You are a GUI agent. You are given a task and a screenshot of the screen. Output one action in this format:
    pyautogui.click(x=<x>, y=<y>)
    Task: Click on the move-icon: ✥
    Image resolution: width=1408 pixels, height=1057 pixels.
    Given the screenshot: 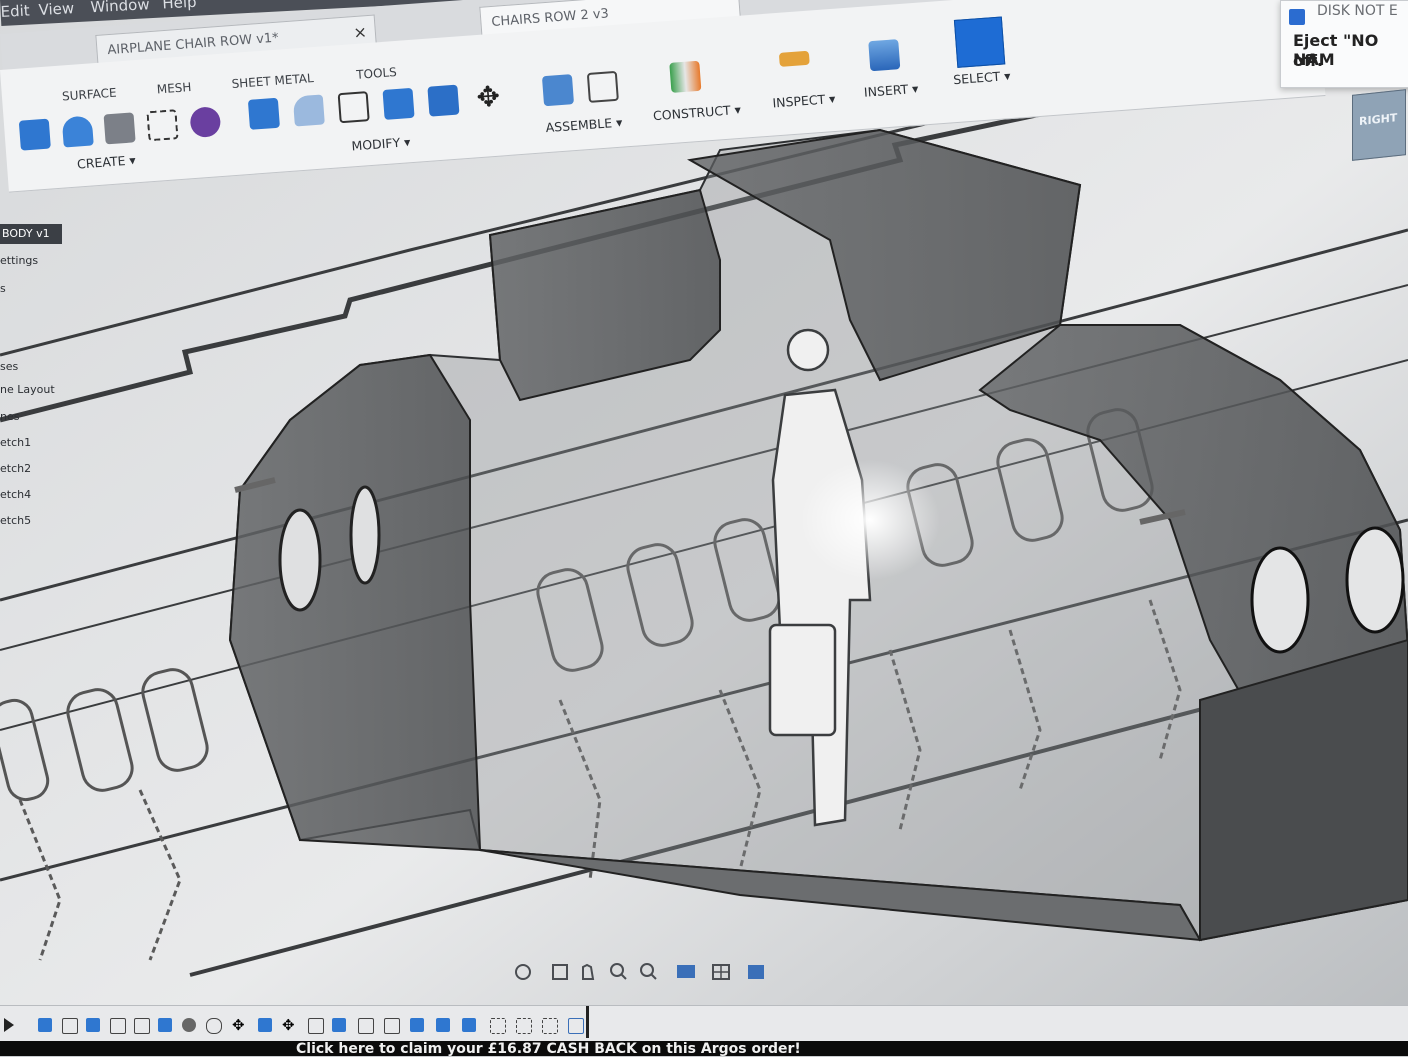 What is the action you would take?
    pyautogui.click(x=488, y=96)
    